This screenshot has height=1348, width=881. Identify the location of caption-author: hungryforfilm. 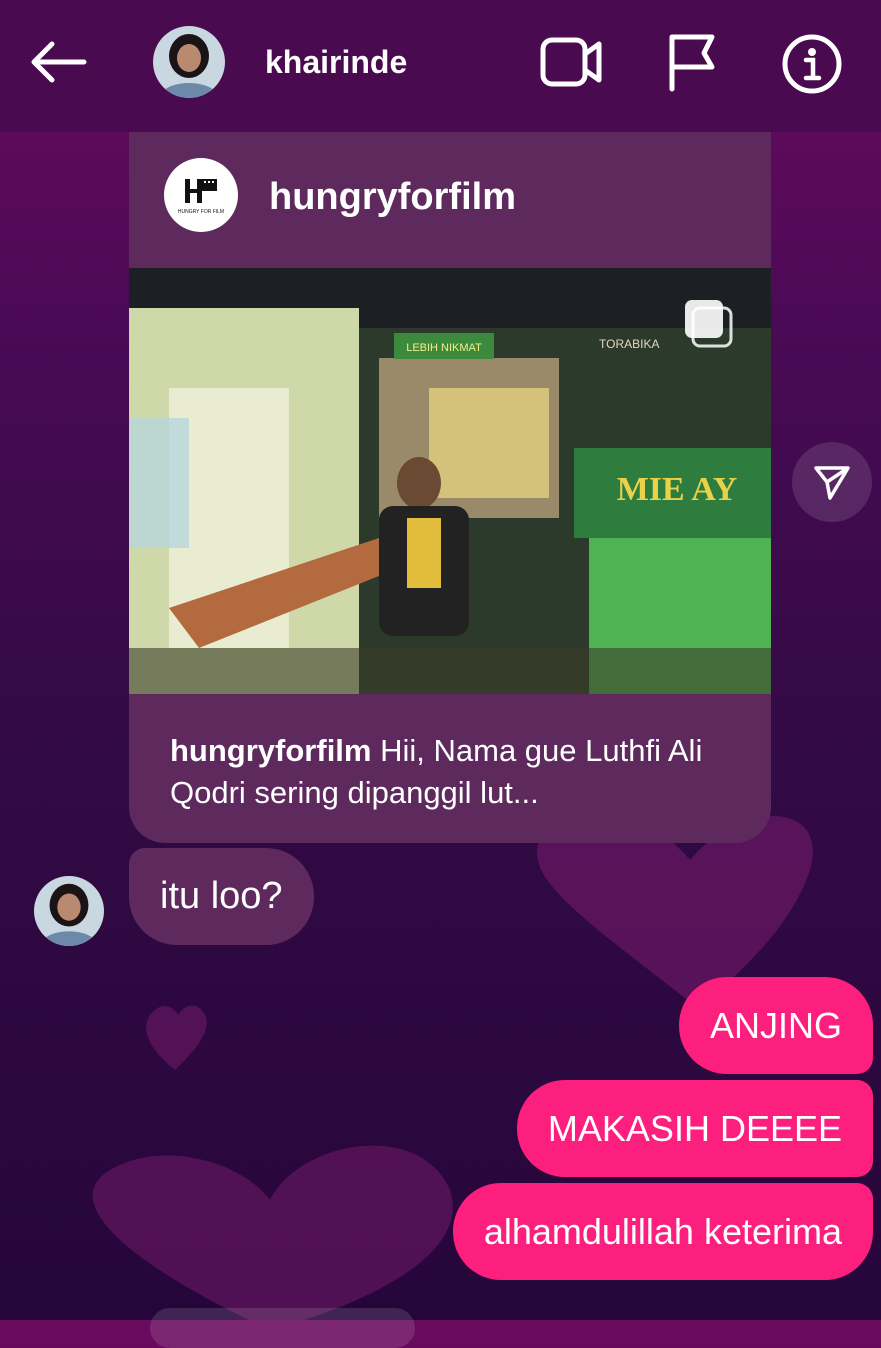
(271, 750).